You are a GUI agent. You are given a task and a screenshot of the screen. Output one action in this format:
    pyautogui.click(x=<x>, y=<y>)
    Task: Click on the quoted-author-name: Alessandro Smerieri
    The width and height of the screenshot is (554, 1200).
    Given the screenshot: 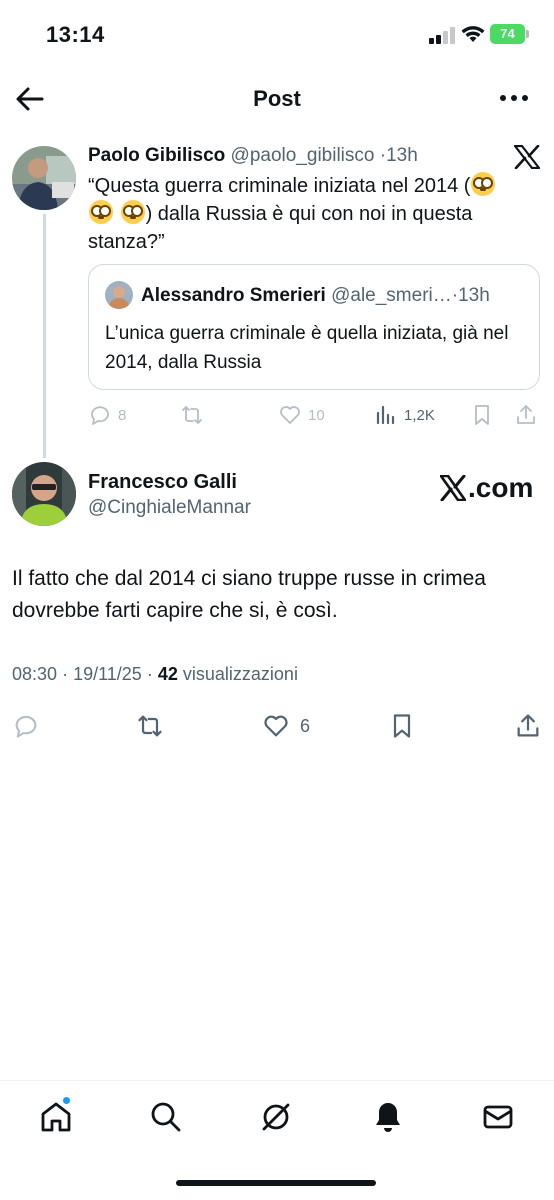 What is the action you would take?
    pyautogui.click(x=233, y=295)
    